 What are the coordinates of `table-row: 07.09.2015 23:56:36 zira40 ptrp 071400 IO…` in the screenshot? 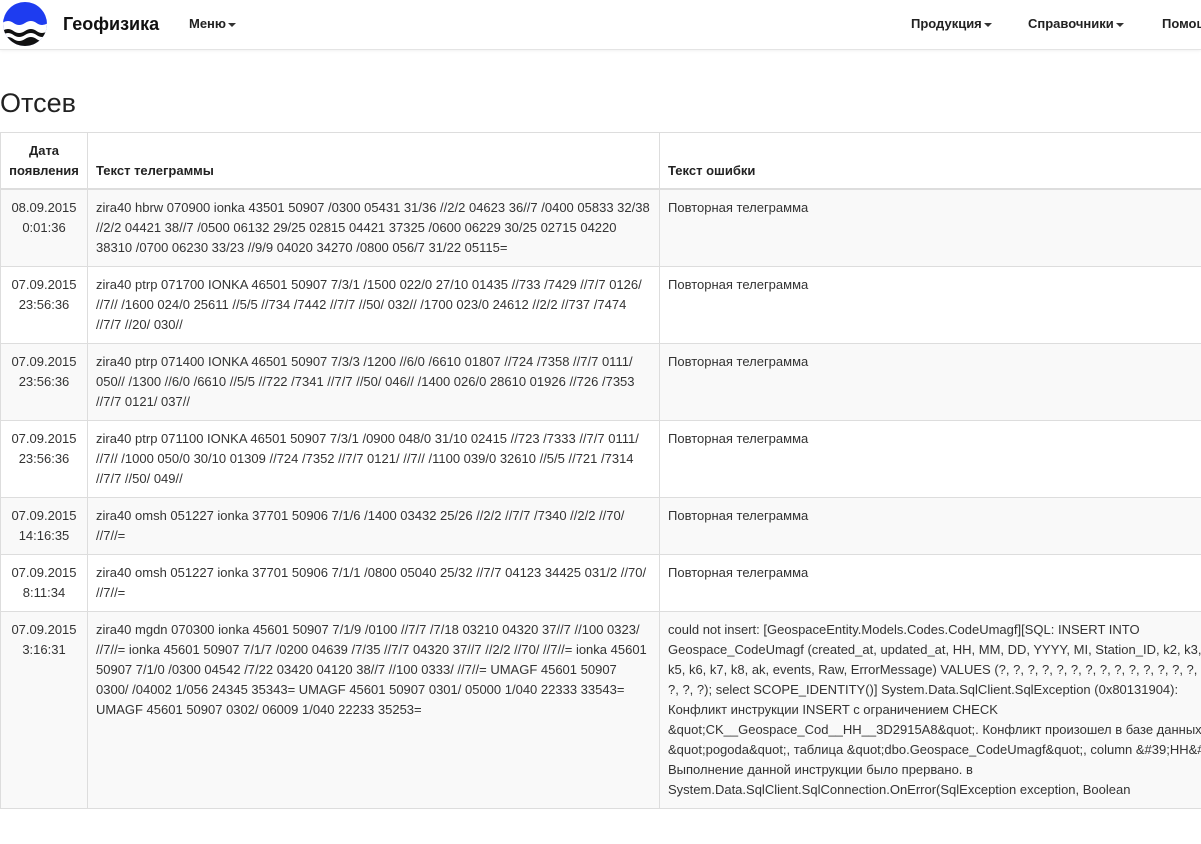 It's located at (600, 382).